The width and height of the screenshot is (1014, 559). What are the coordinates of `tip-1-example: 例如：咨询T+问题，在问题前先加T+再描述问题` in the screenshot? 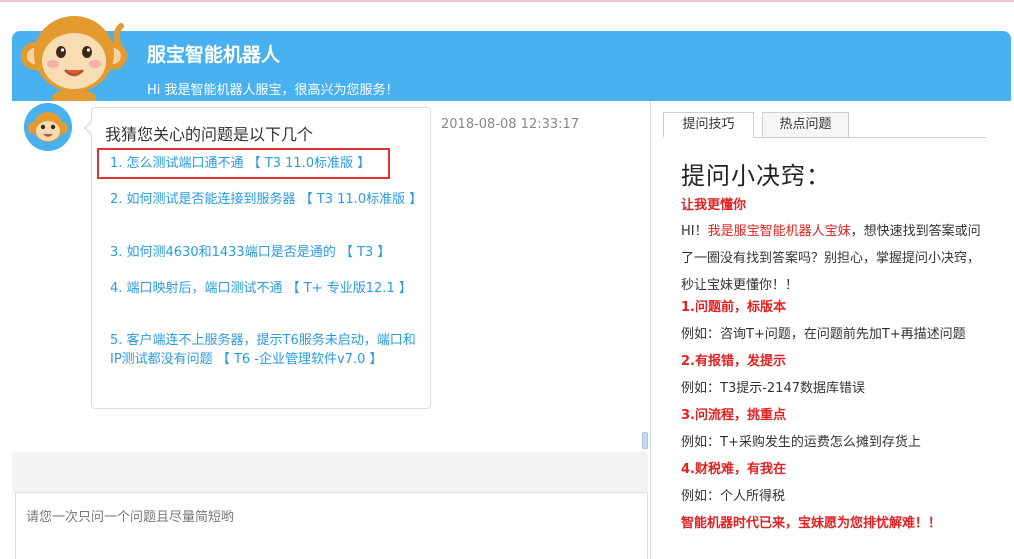 It's located at (823, 334).